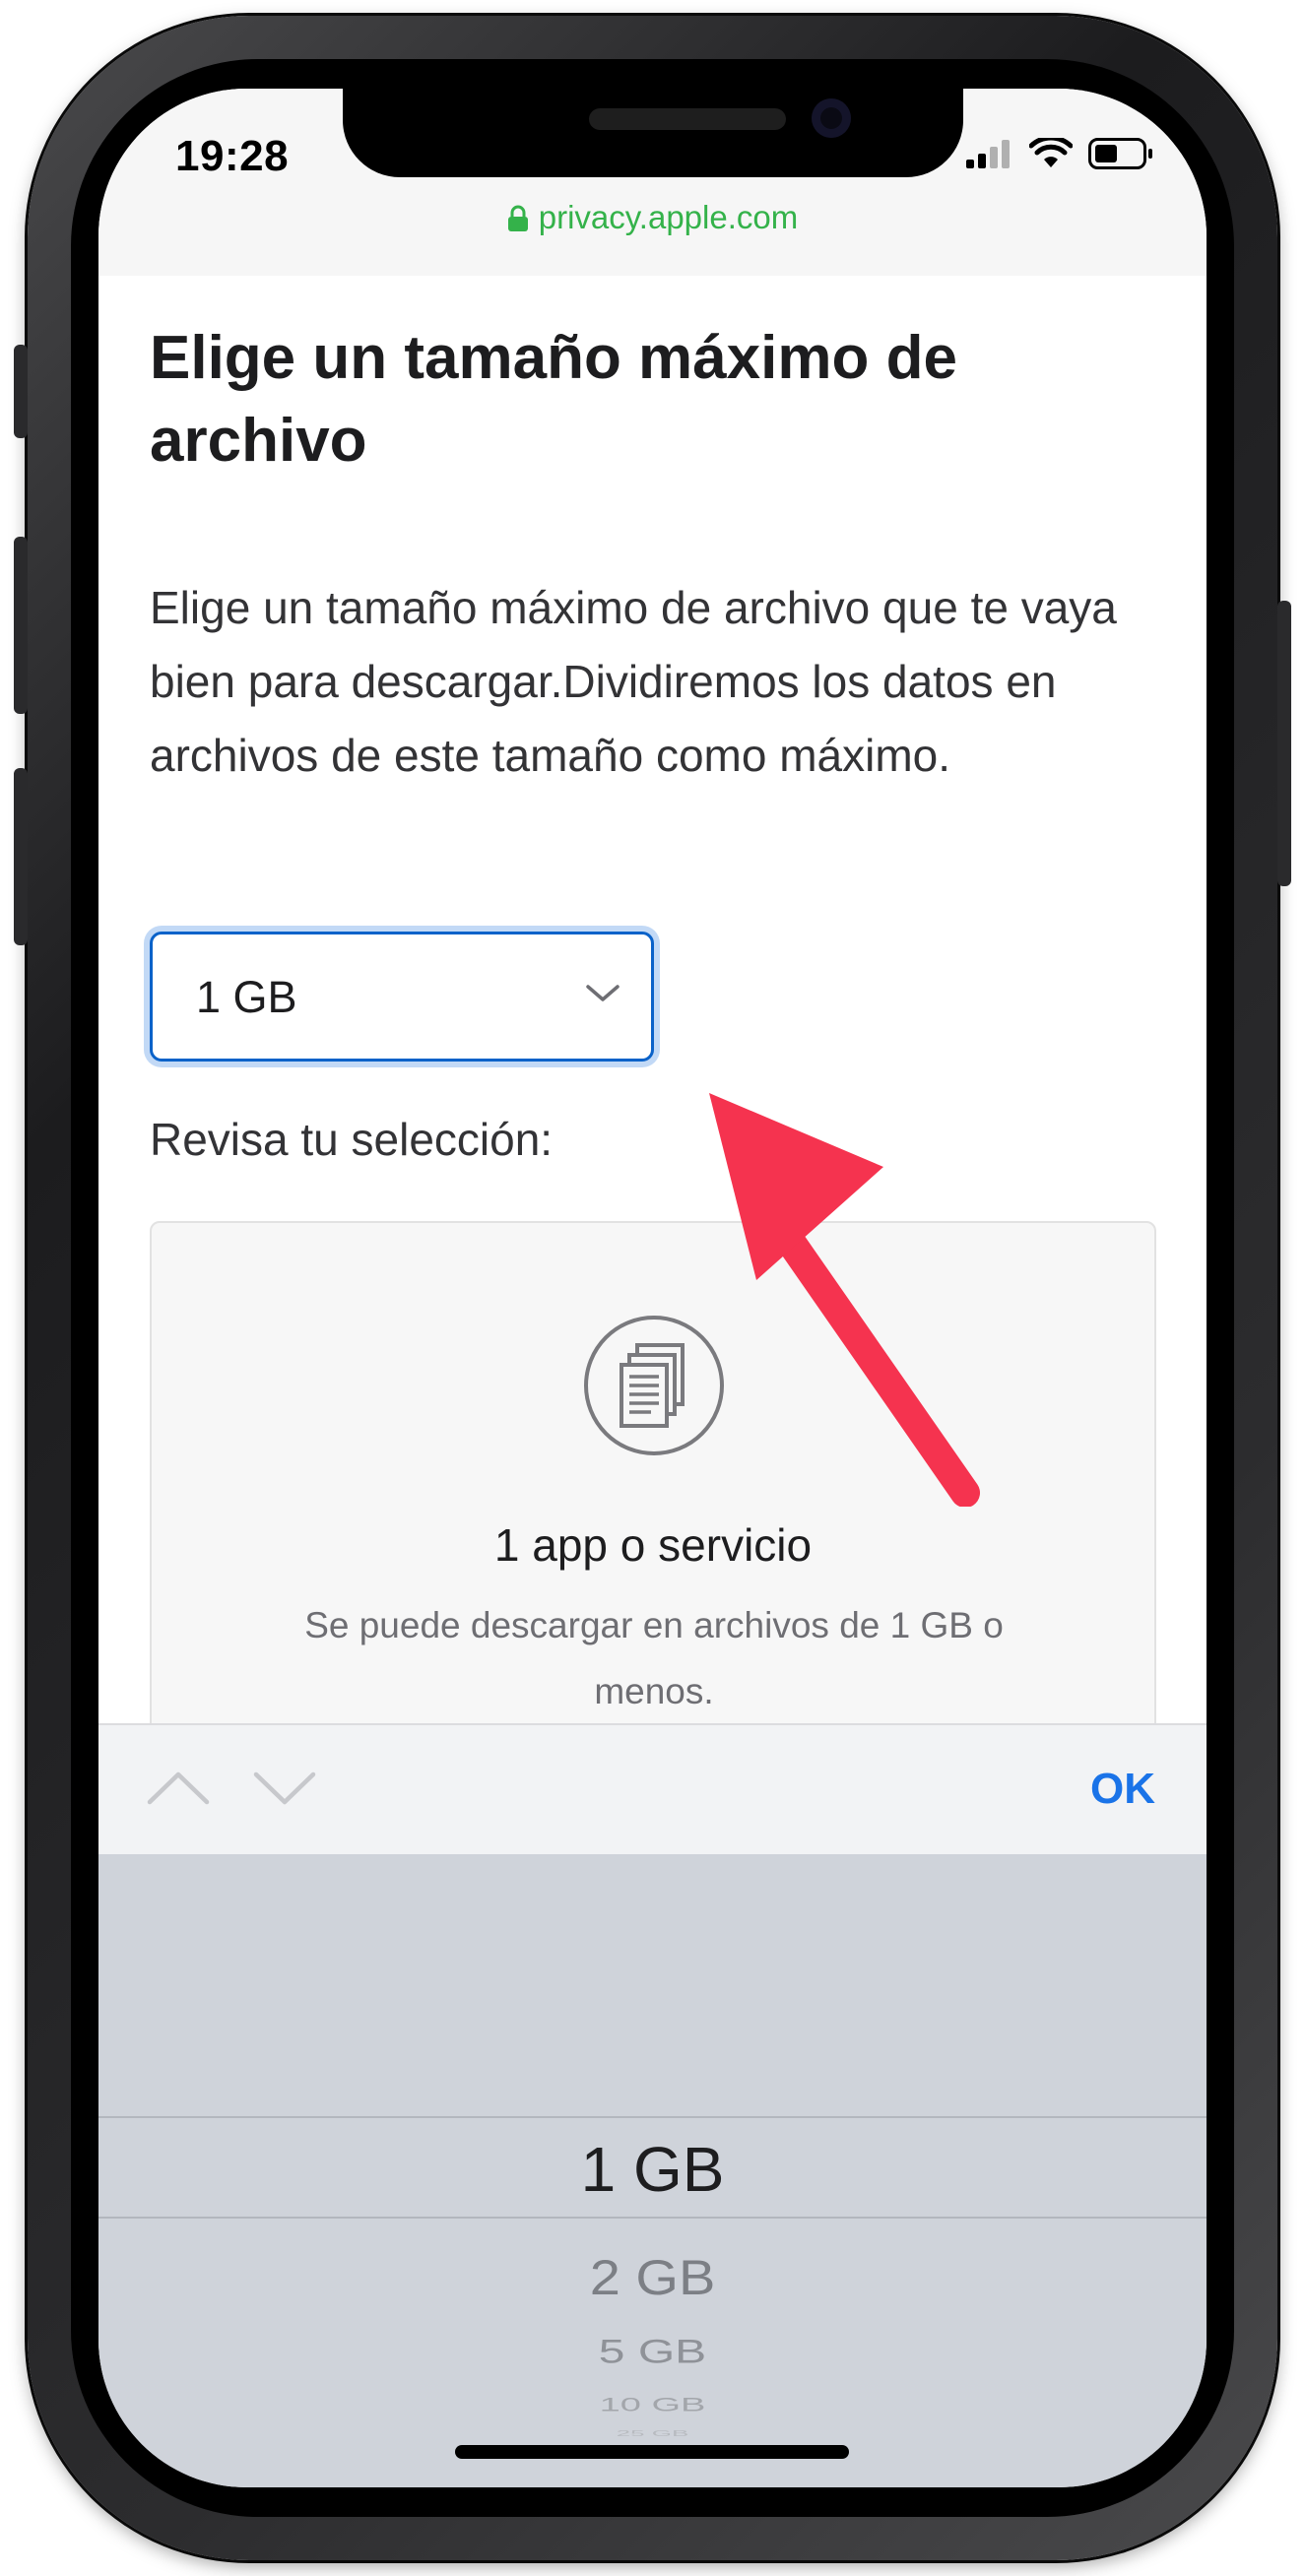 This screenshot has width=1305, height=2576. What do you see at coordinates (652, 1788) in the screenshot?
I see `keyboard-accessory-bar: OK` at bounding box center [652, 1788].